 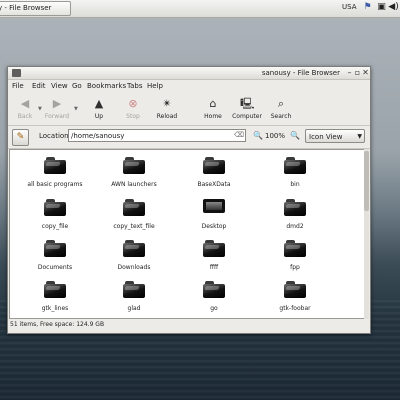 I want to click on computer-label: Computer, so click(x=247, y=116).